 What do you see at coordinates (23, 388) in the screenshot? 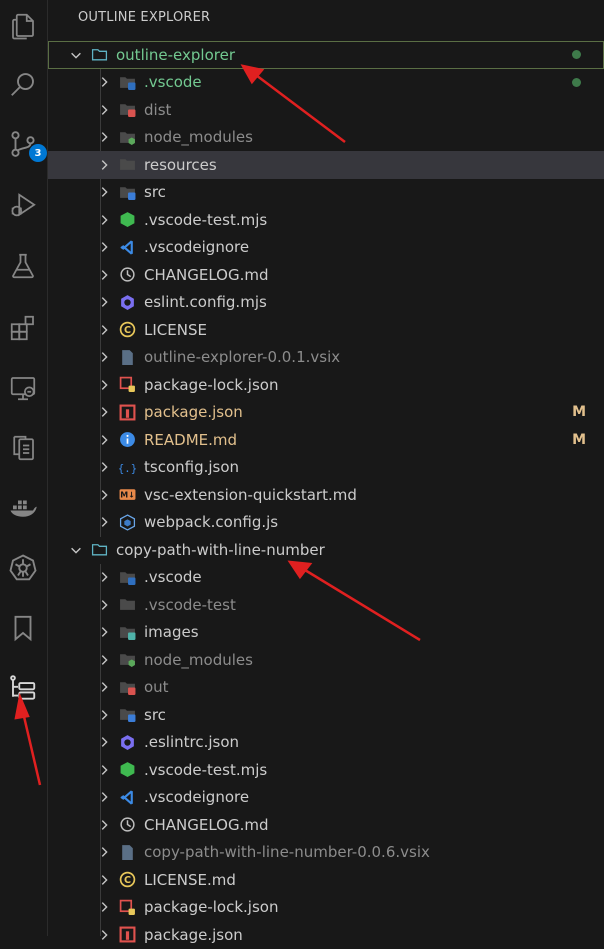
I see `remote-explorer-icon` at bounding box center [23, 388].